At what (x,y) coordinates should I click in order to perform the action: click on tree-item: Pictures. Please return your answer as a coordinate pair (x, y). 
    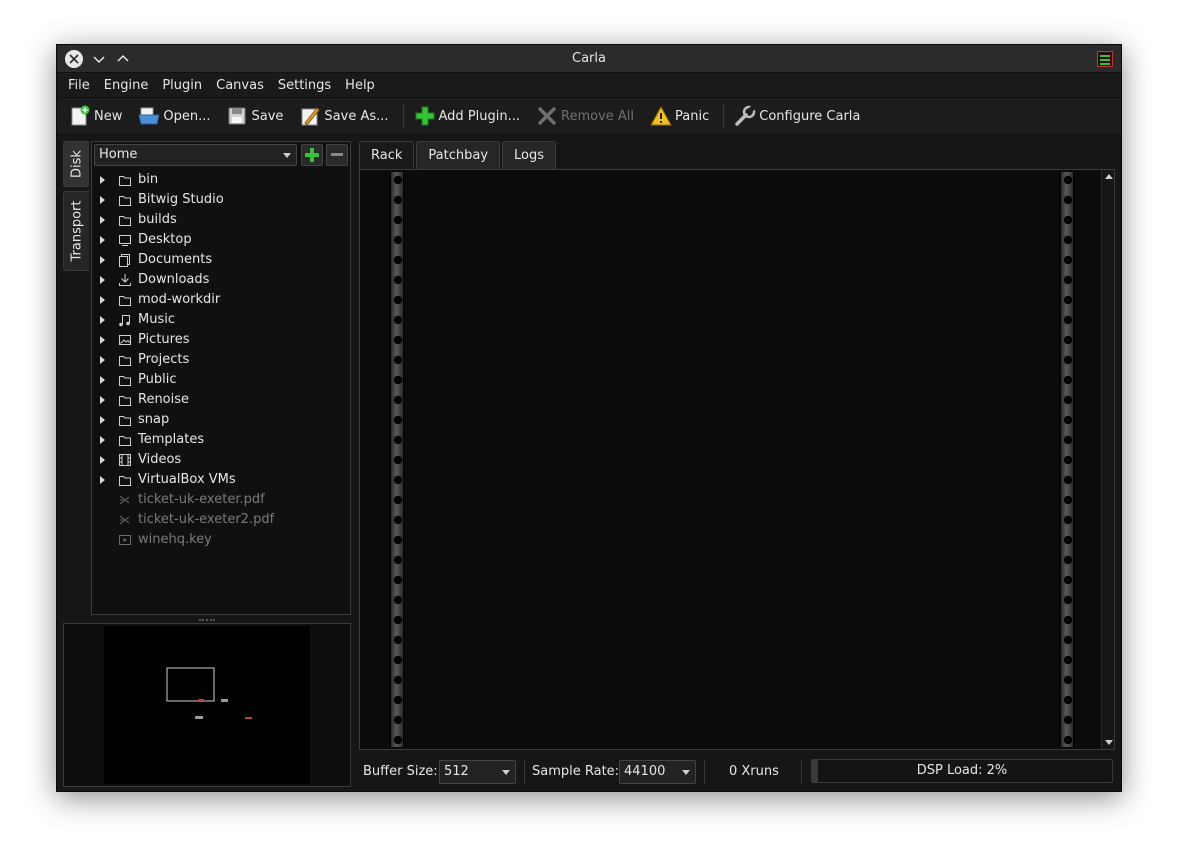
    Looking at the image, I should click on (221, 340).